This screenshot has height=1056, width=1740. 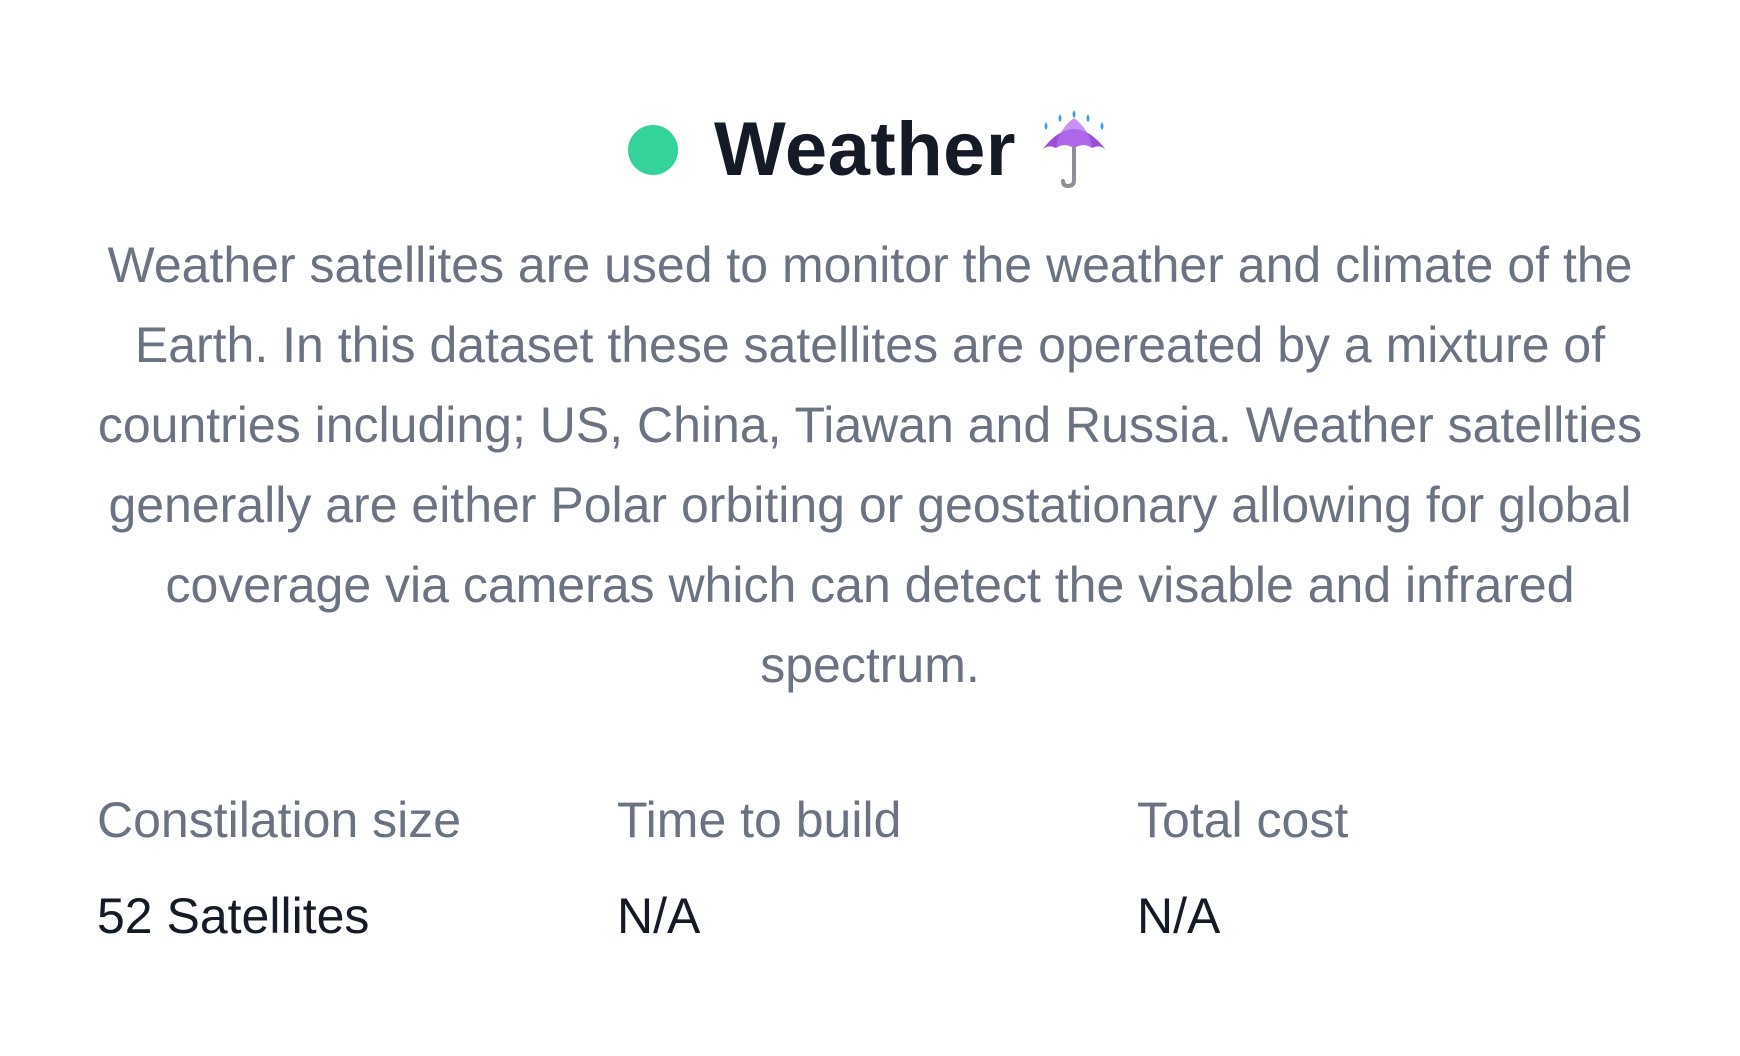 What do you see at coordinates (1243, 820) in the screenshot?
I see `stat-label: Total cost` at bounding box center [1243, 820].